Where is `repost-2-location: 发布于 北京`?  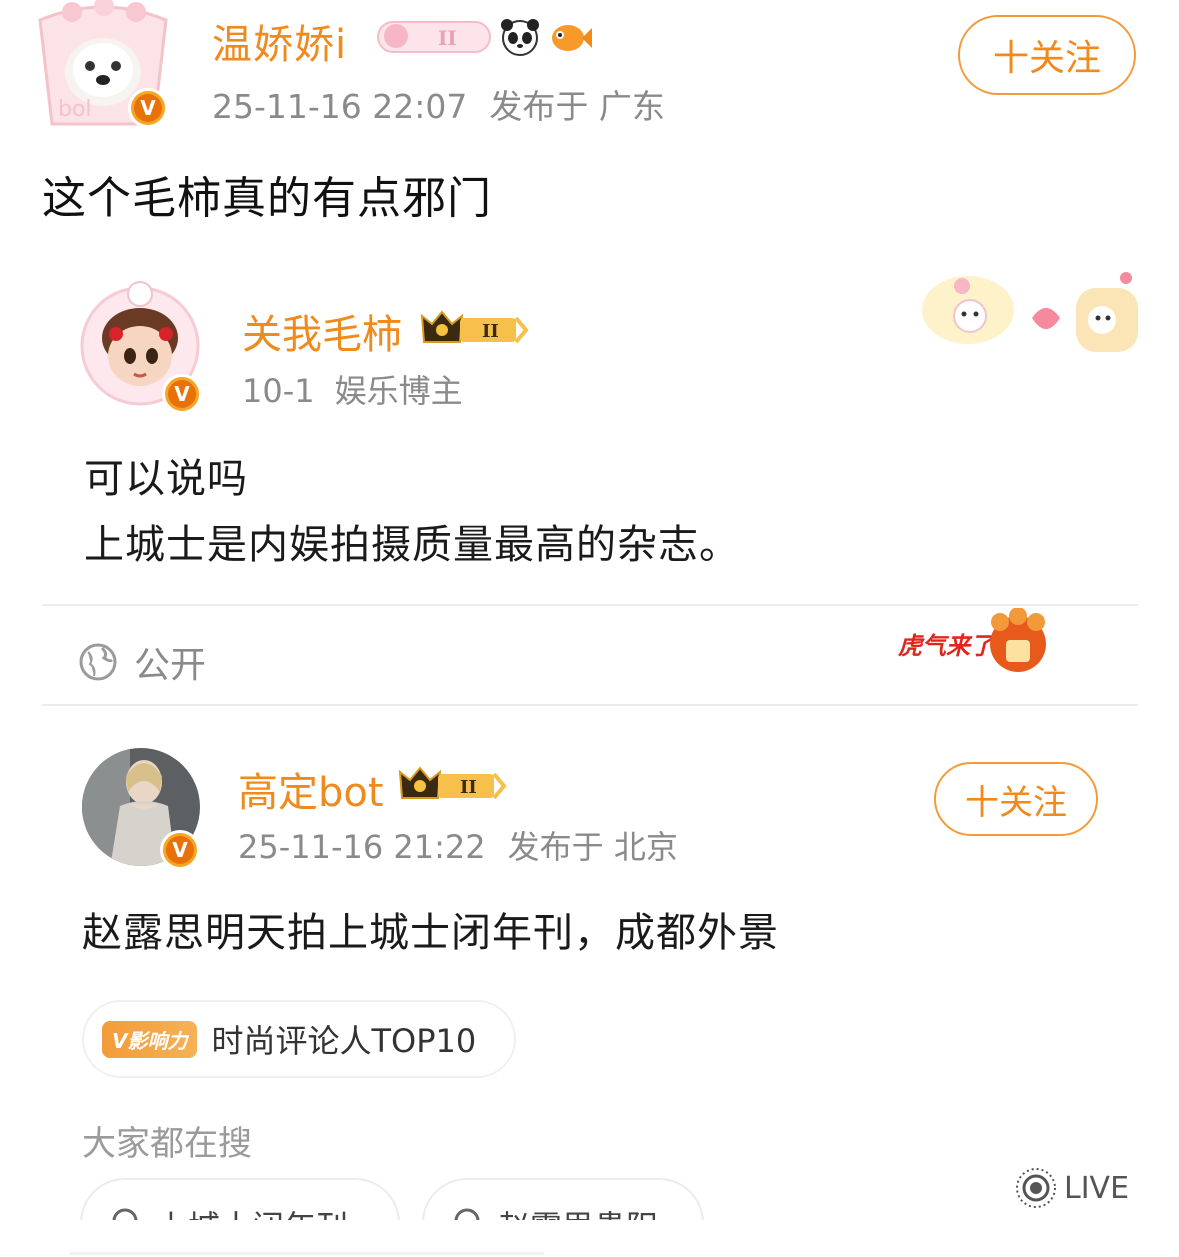
repost-2-location: 发布于 北京 is located at coordinates (592, 847).